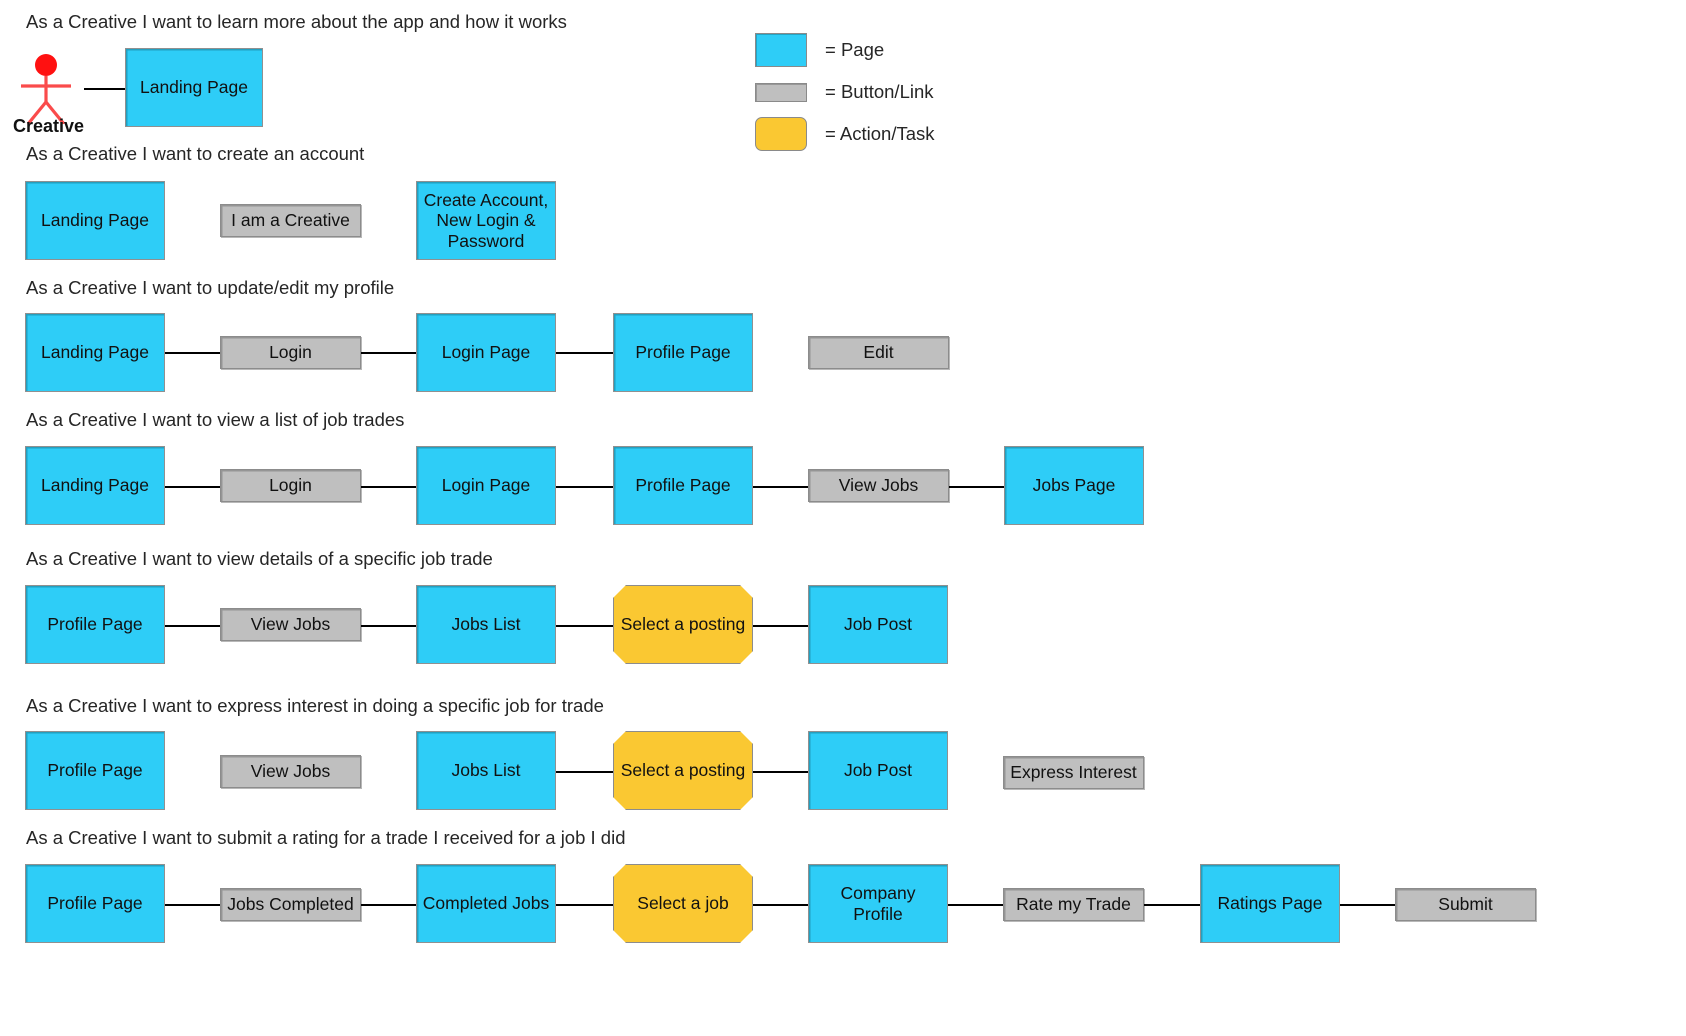 The width and height of the screenshot is (1686, 1036). I want to click on page-swatch-icon, so click(781, 50).